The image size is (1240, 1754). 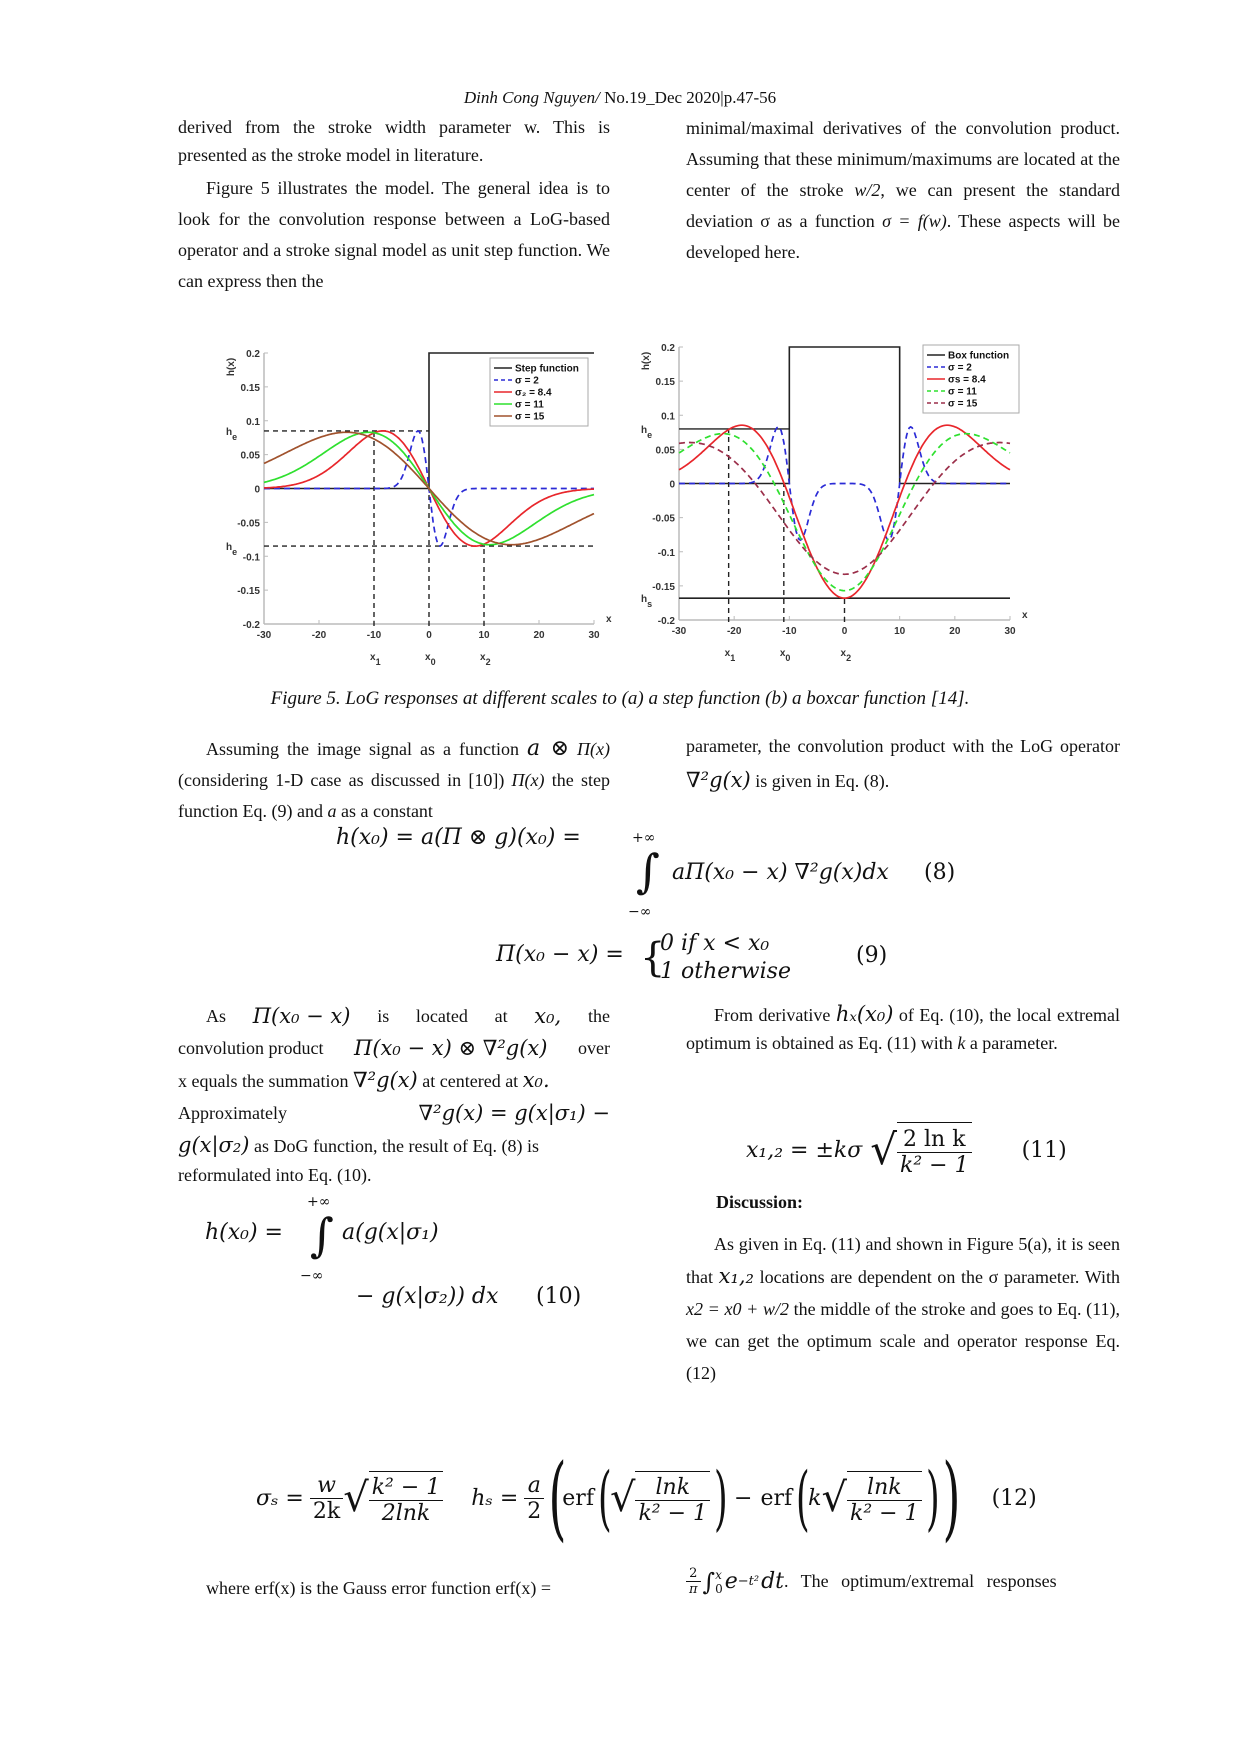 What do you see at coordinates (1010, 631) in the screenshot?
I see `x-tick-label: 30` at bounding box center [1010, 631].